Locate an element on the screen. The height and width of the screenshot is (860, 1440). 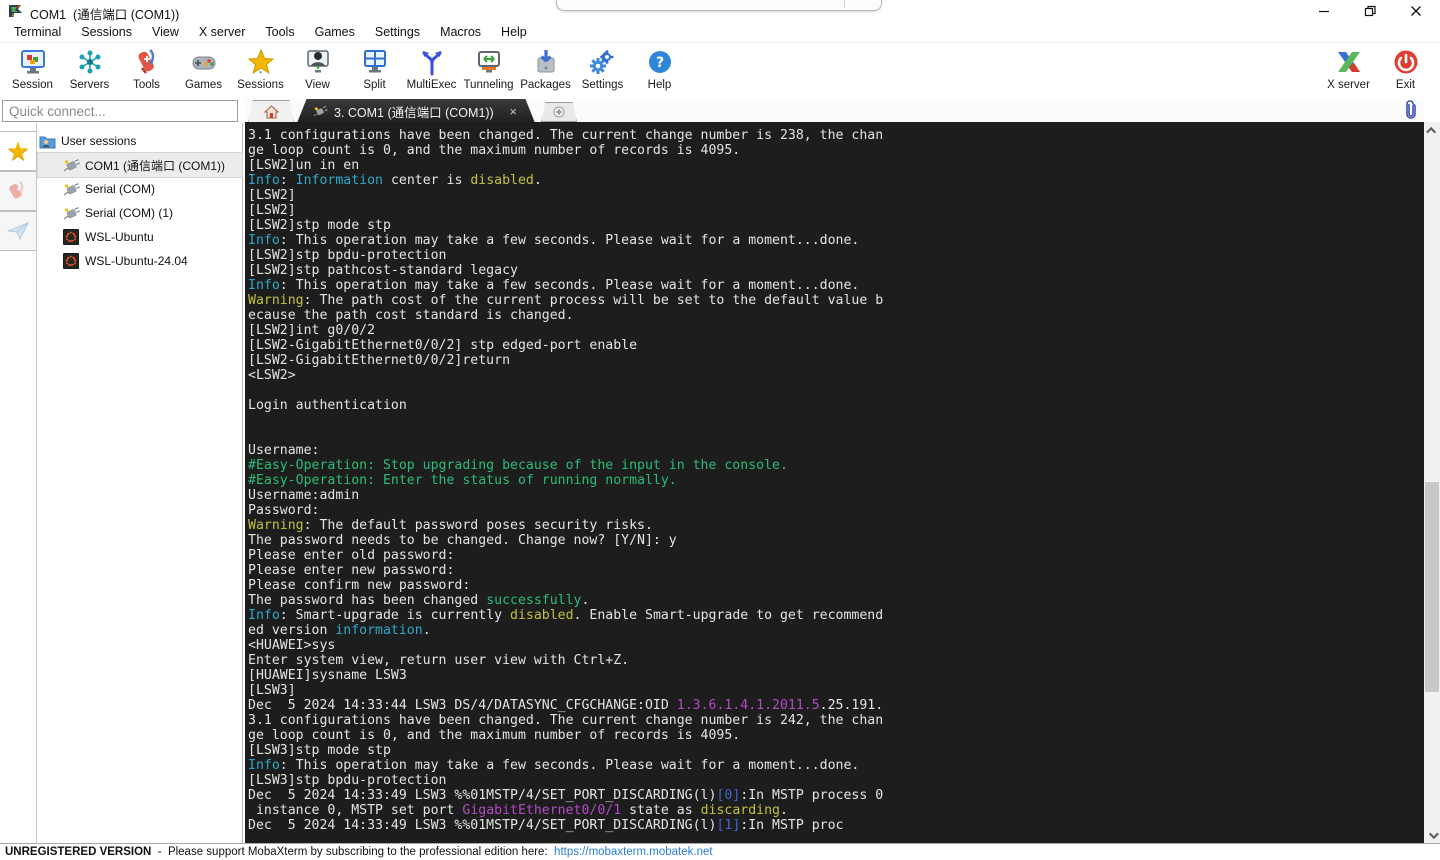
sidebar-tab-send is located at coordinates (18, 231).